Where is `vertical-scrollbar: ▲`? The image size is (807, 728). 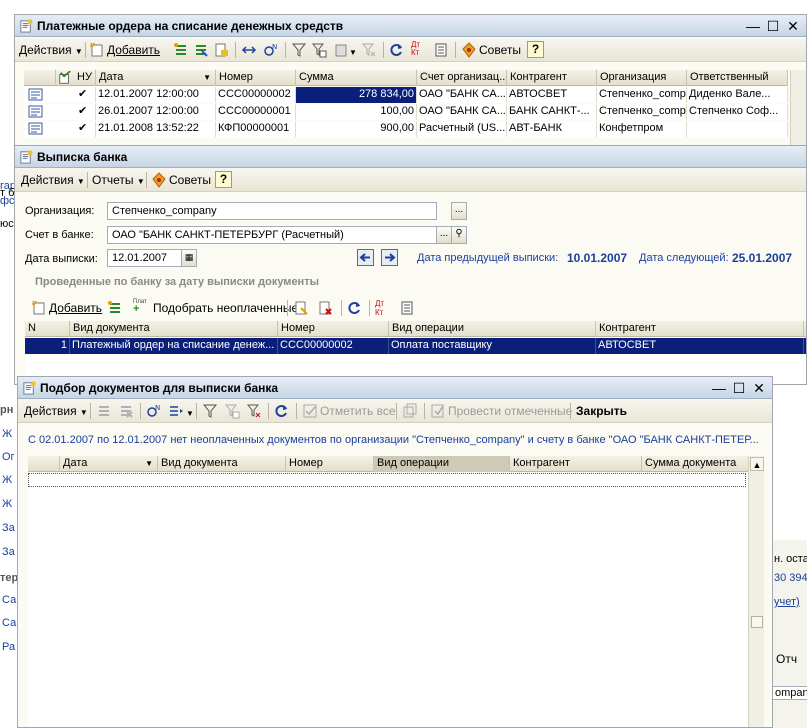 vertical-scrollbar: ▲ is located at coordinates (756, 591).